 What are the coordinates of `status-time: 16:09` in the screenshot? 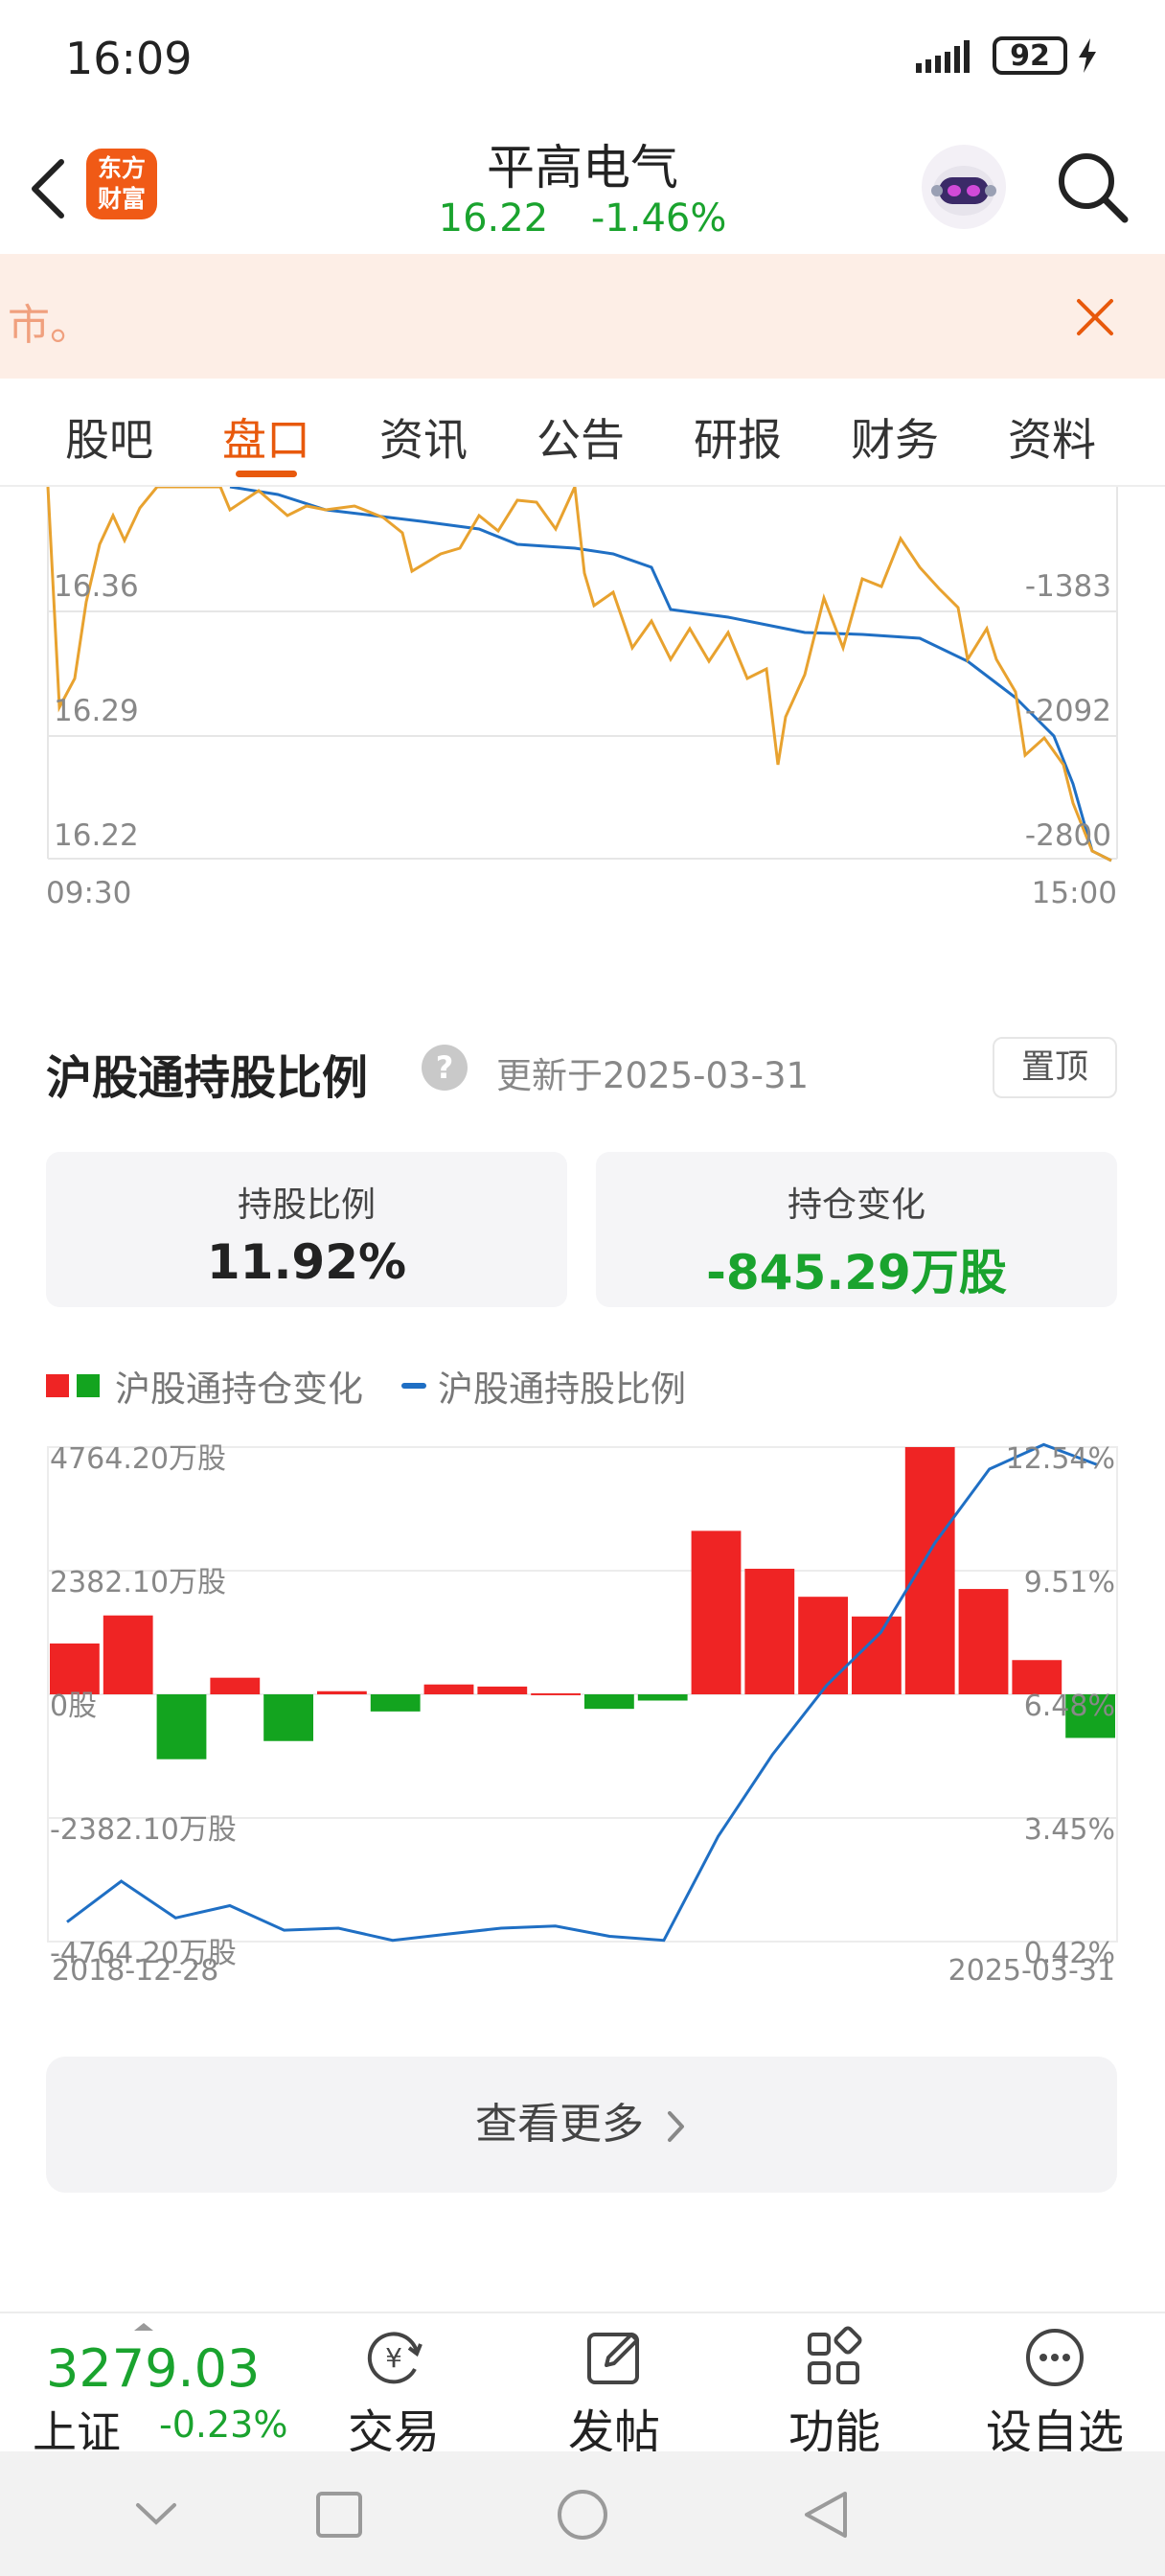 It's located at (129, 58).